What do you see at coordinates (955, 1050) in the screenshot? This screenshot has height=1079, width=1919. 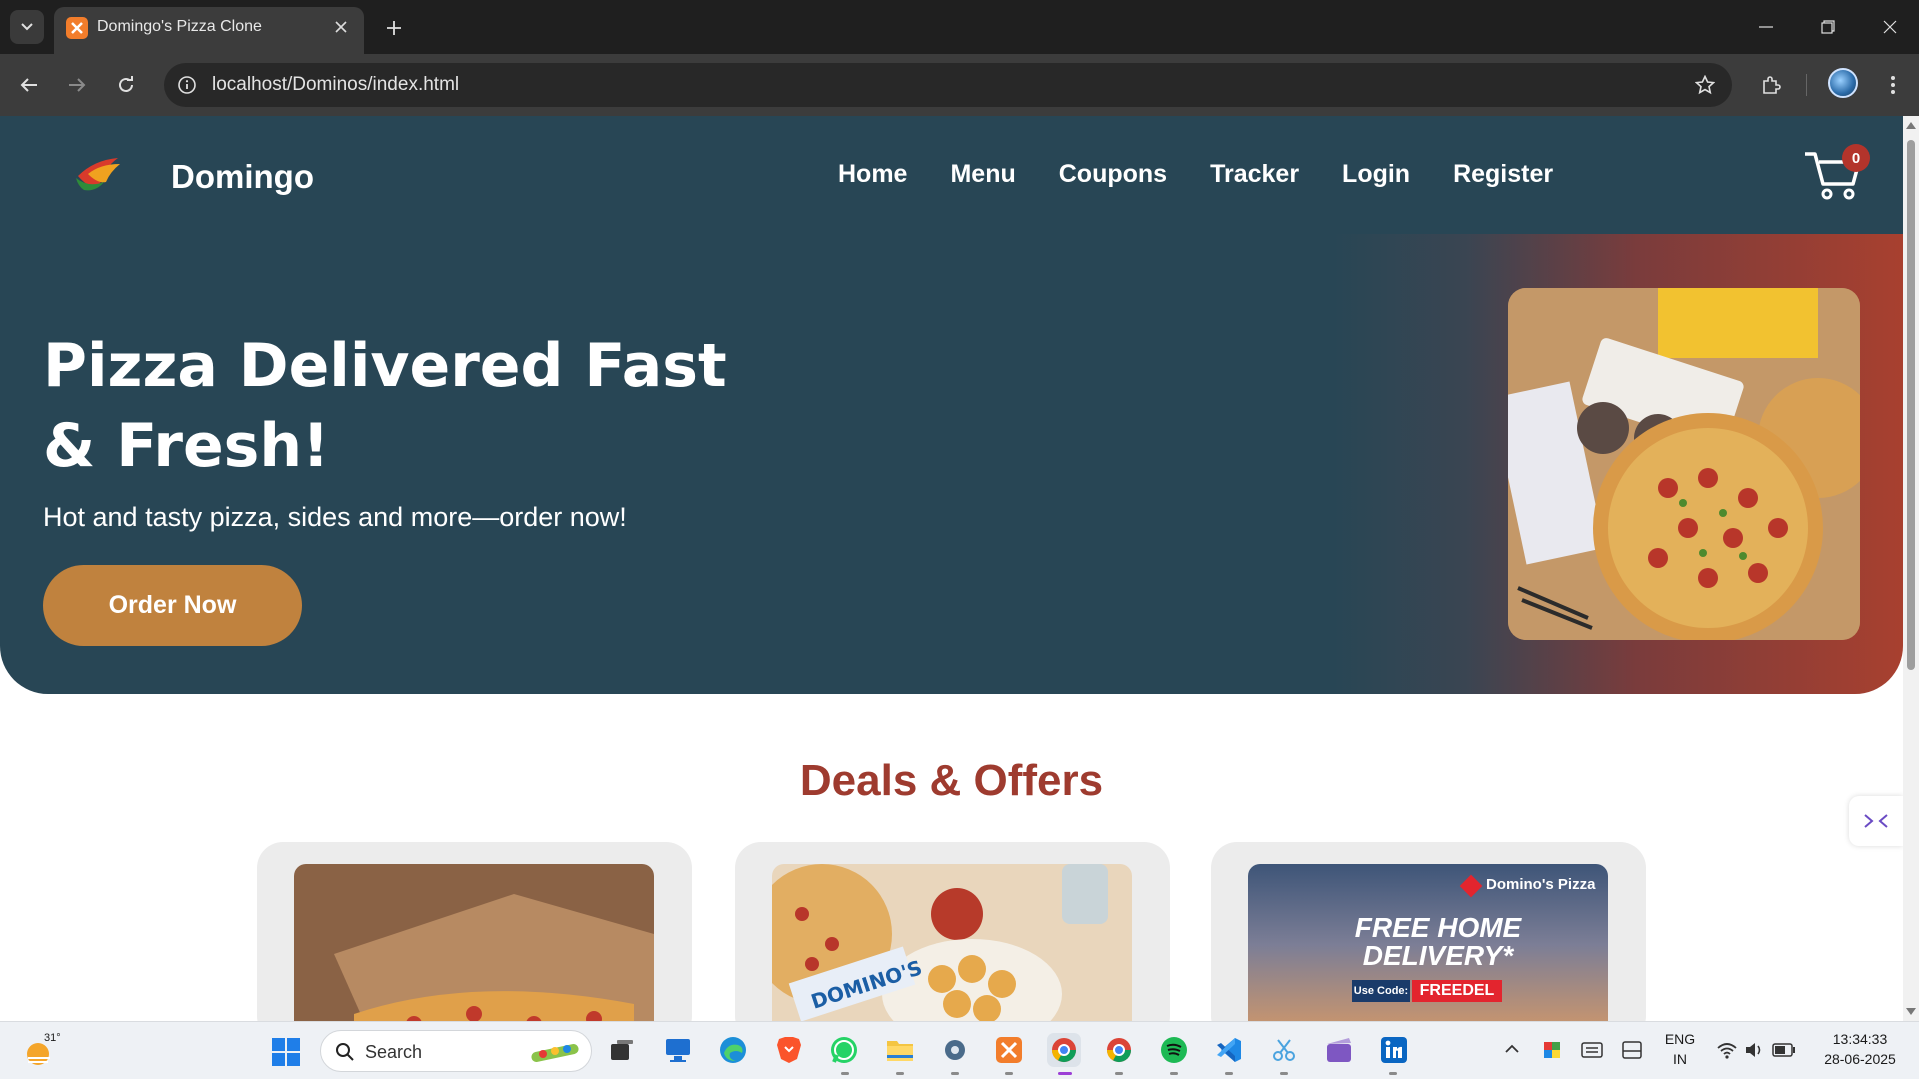 I see `settings-gear-icon` at bounding box center [955, 1050].